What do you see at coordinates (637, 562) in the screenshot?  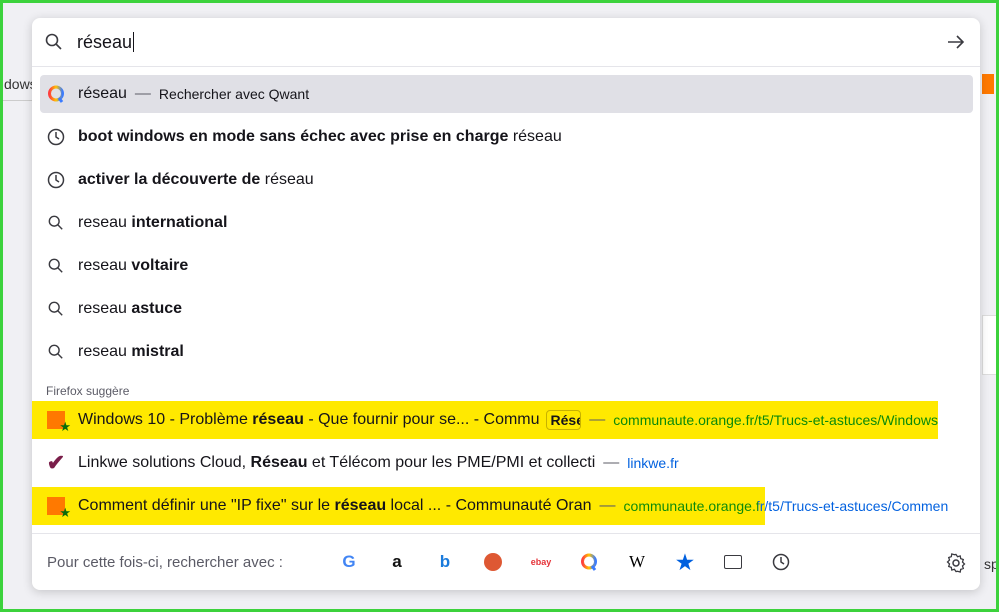 I see `wikipedia-icon: W` at bounding box center [637, 562].